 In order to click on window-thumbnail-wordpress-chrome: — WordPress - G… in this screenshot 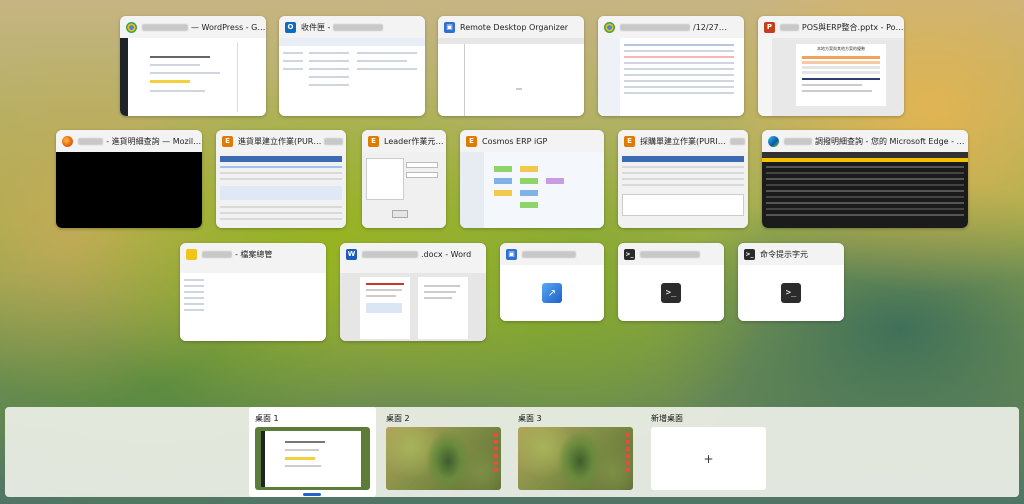, I will do `click(193, 66)`.